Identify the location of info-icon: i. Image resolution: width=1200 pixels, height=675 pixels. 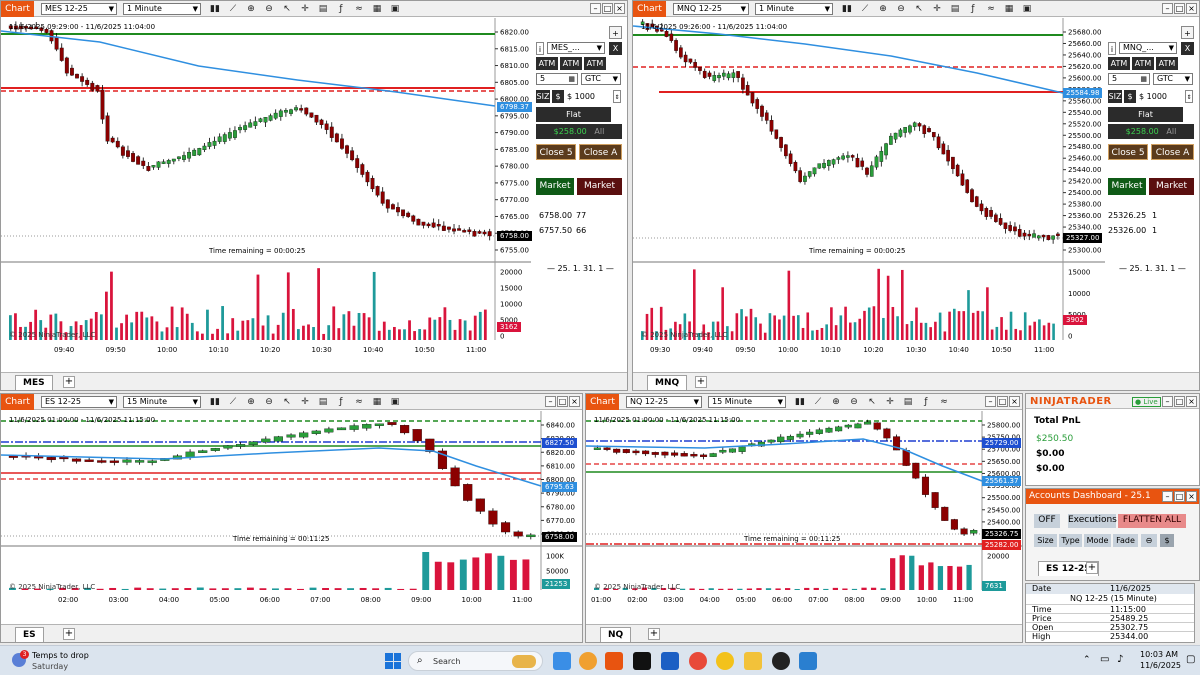
(540, 48).